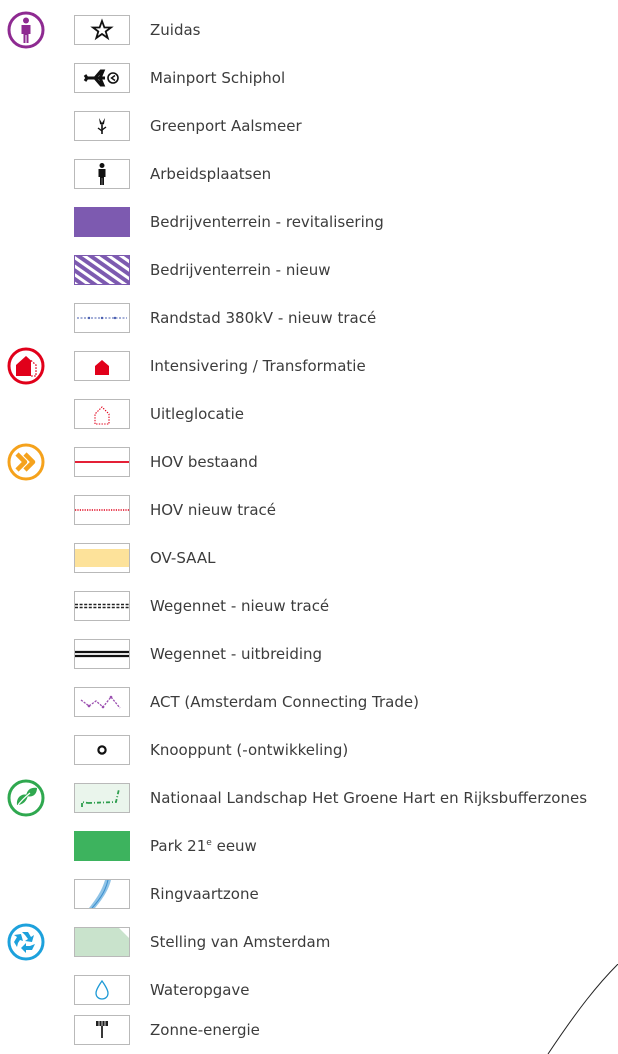 This screenshot has width=618, height=1054. Describe the element at coordinates (102, 942) in the screenshot. I see `light-green-fill-swatch` at that location.